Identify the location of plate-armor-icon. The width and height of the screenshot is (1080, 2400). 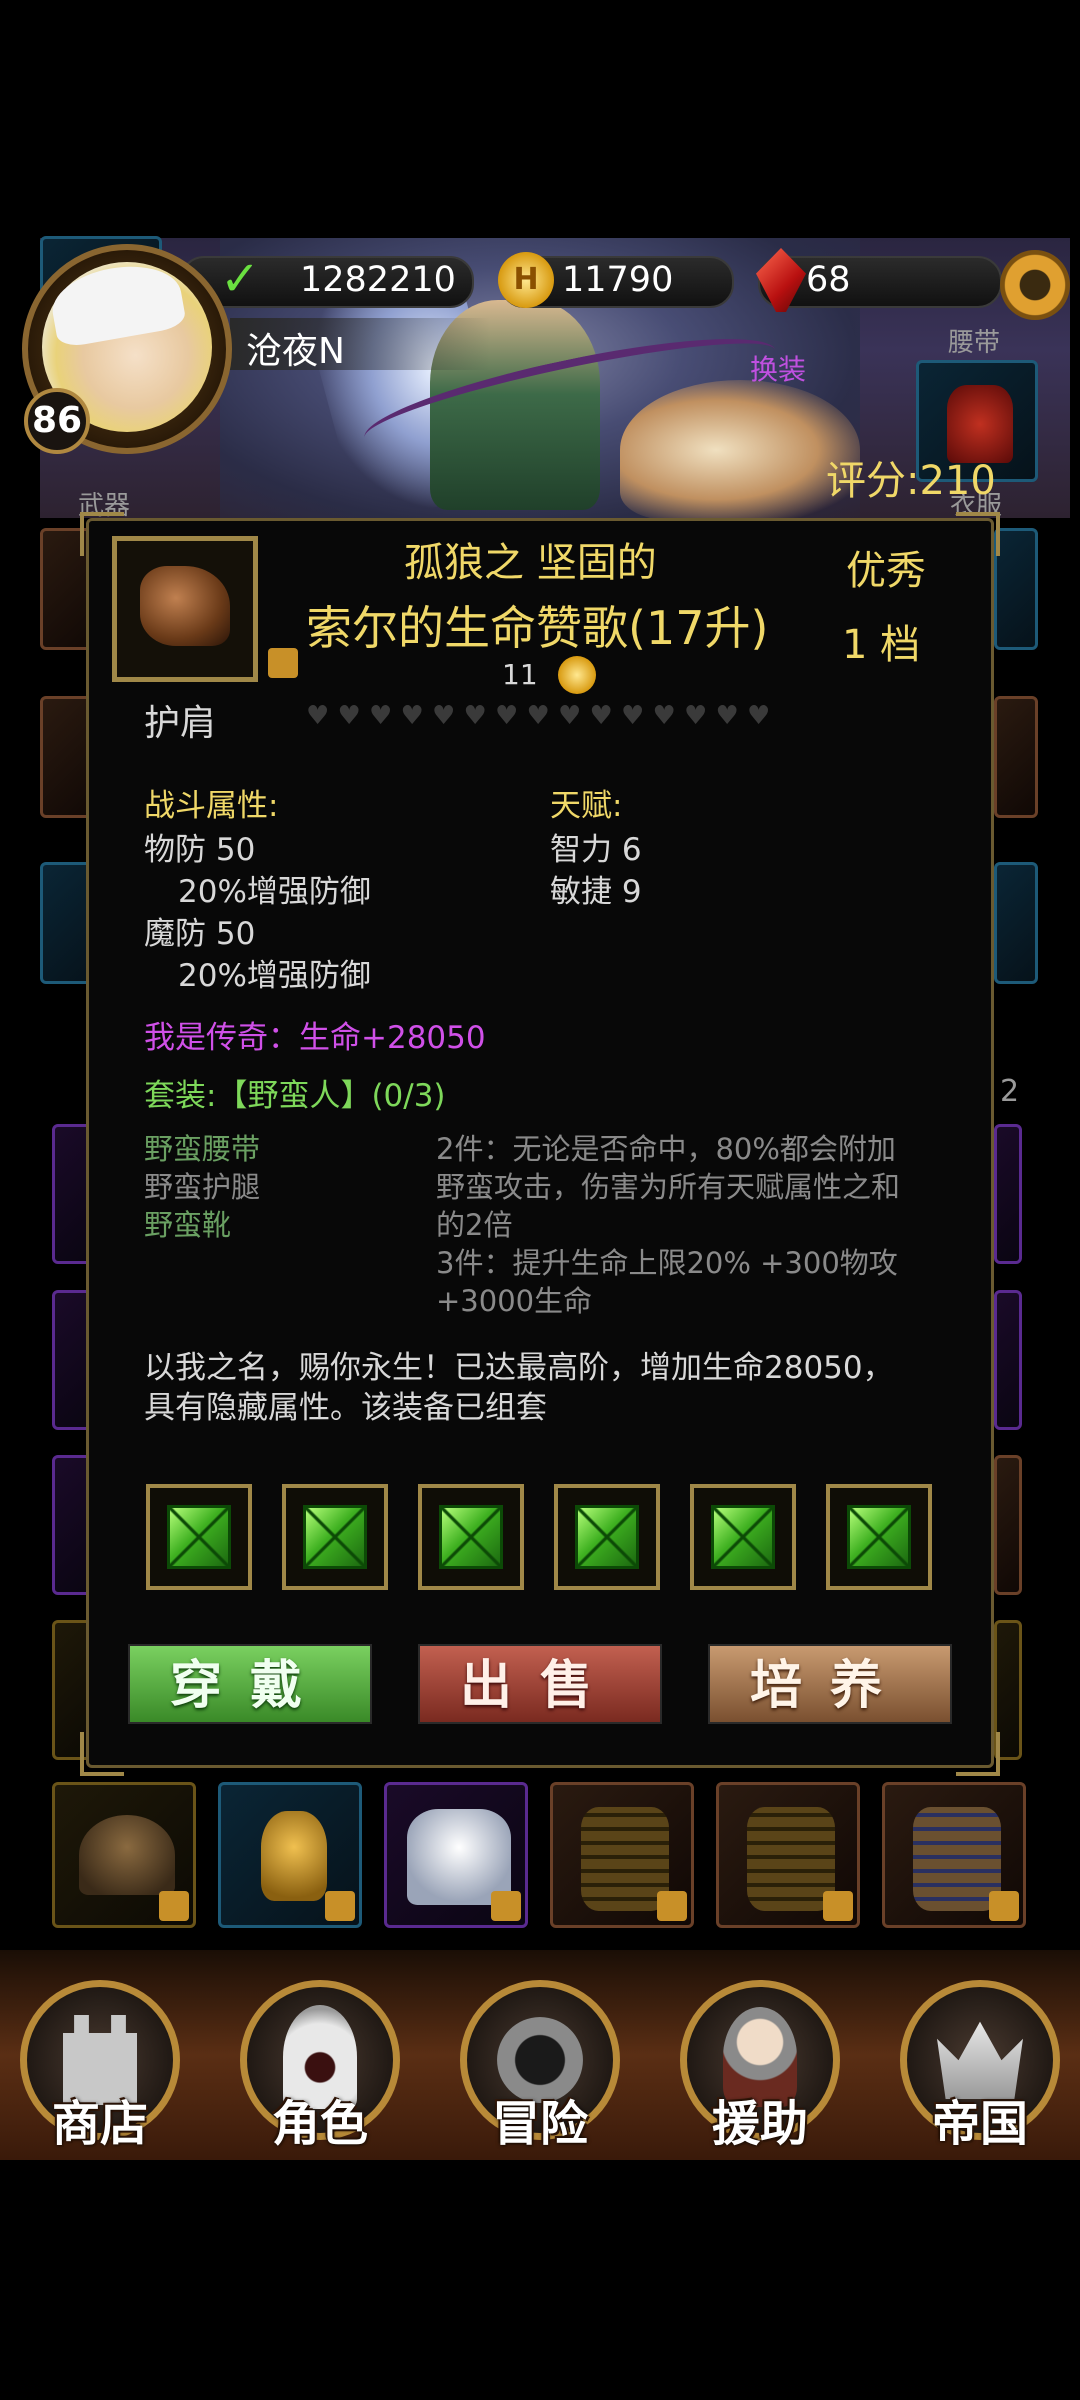
(957, 1859).